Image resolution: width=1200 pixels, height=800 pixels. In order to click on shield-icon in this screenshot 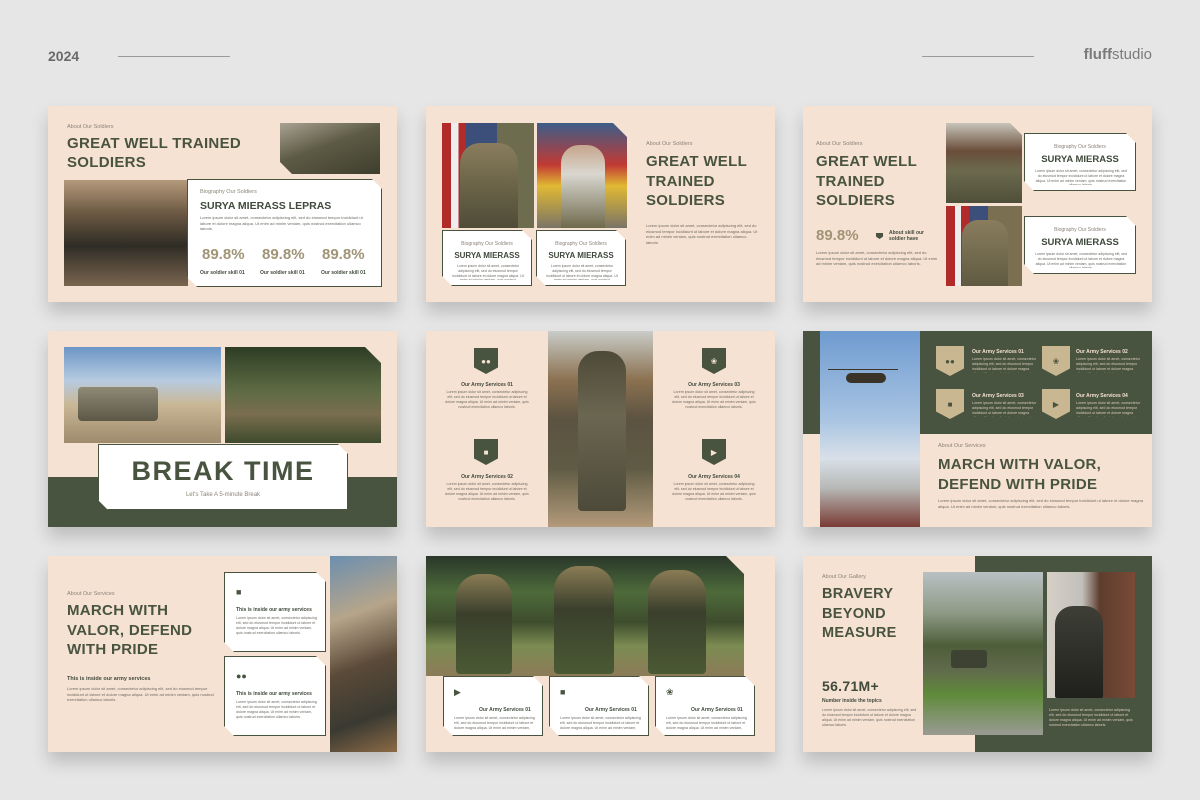, I will do `click(879, 236)`.